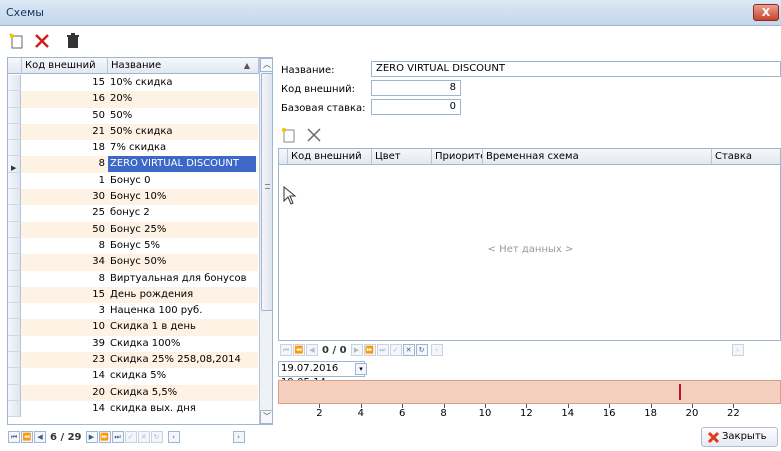  What do you see at coordinates (286, 350) in the screenshot?
I see `rates-first-icon: ⏮` at bounding box center [286, 350].